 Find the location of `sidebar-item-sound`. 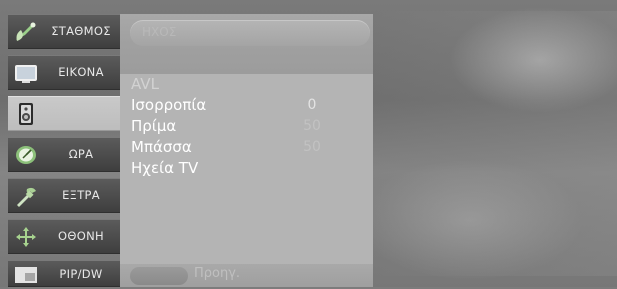

sidebar-item-sound is located at coordinates (64, 113).